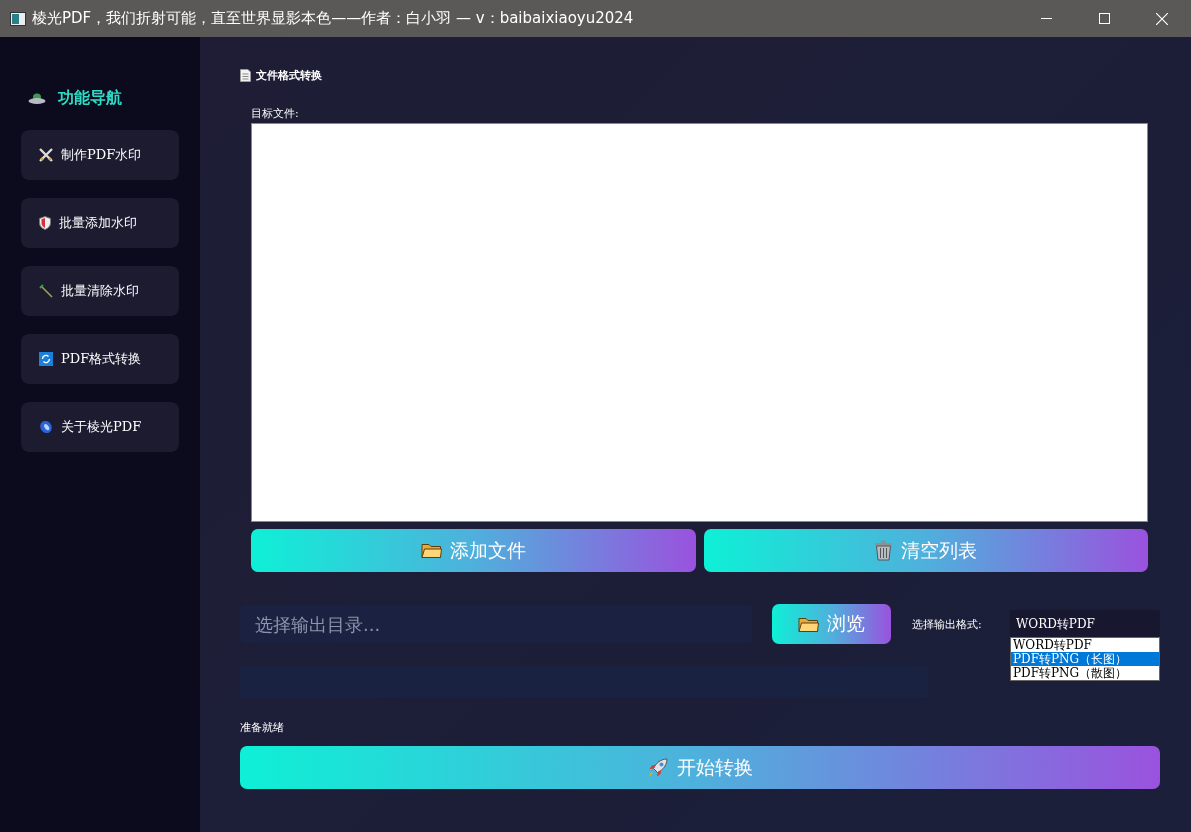  I want to click on rocket-icon, so click(658, 767).